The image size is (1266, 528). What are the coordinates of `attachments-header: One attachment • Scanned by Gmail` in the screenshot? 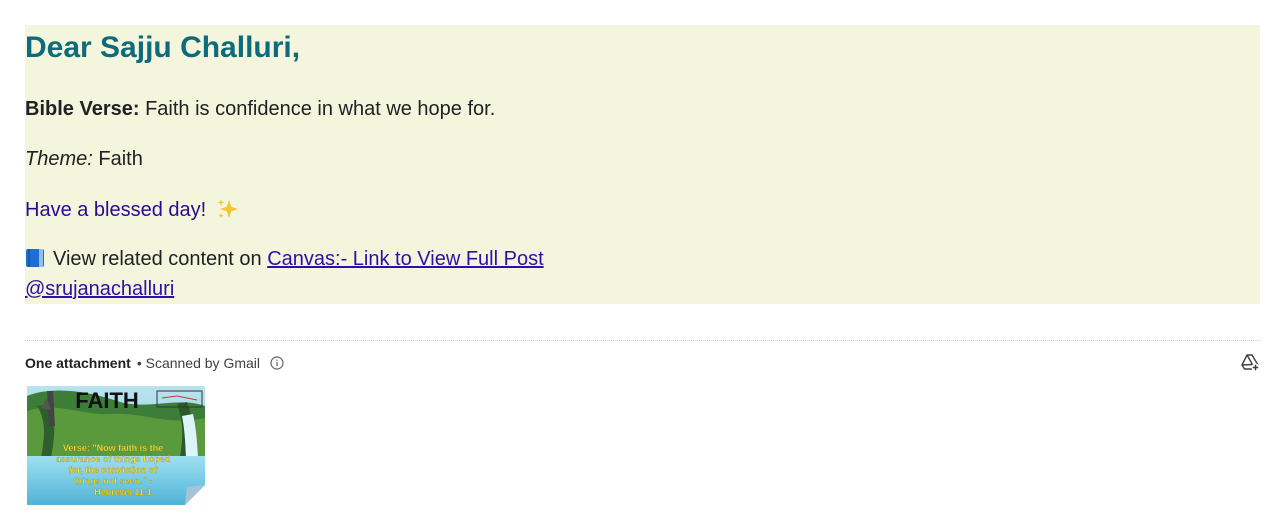 It's located at (154, 363).